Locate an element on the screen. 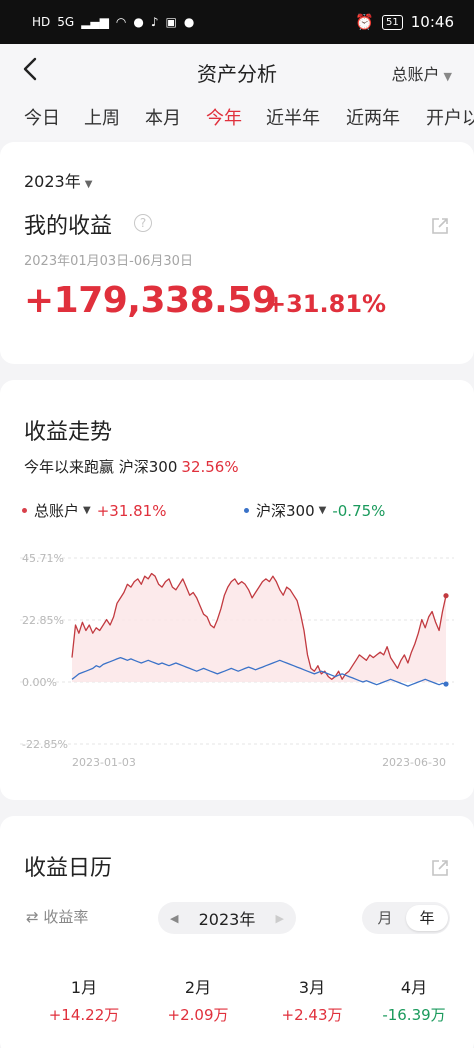 This screenshot has height=1048, width=474. status-time: 10:46 is located at coordinates (432, 22).